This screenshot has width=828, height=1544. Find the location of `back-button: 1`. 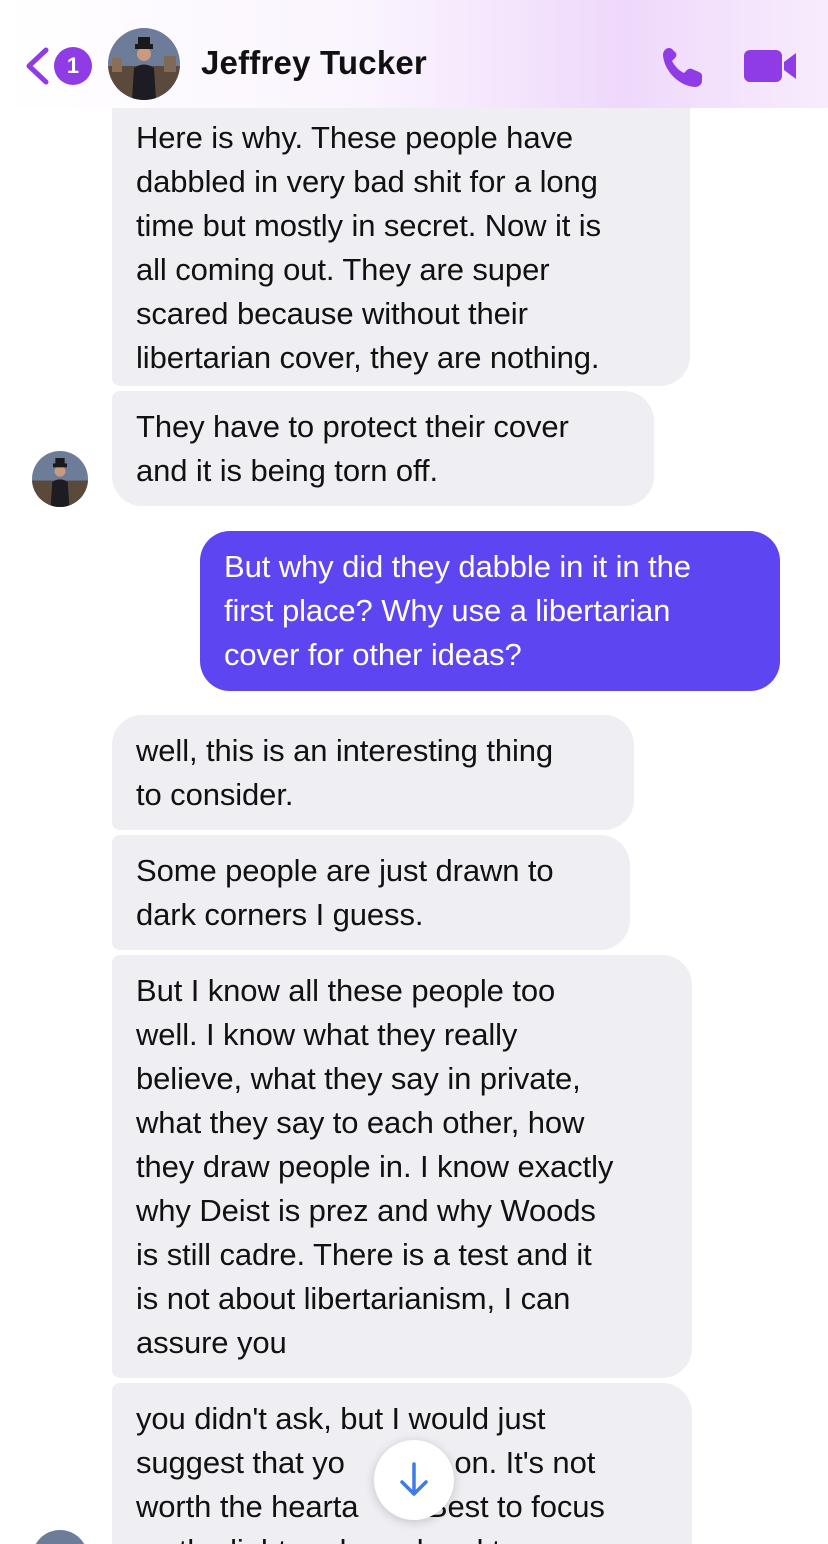

back-button: 1 is located at coordinates (58, 66).